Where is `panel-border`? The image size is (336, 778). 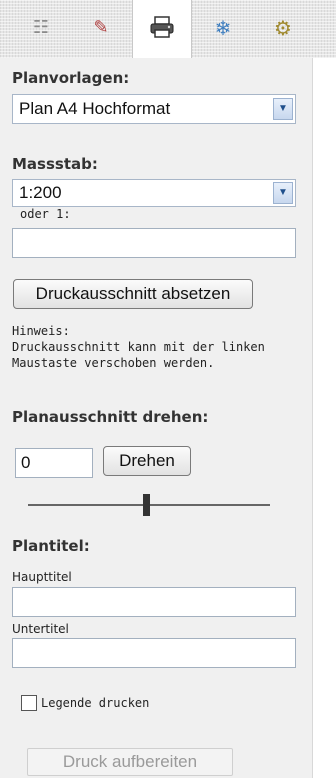
panel-border is located at coordinates (312, 418).